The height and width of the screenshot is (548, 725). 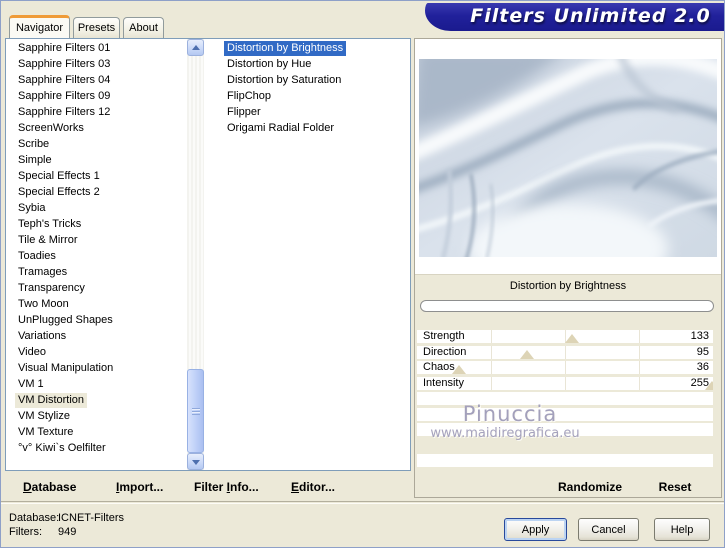 I want to click on randomize-button: Randomize, so click(x=590, y=487).